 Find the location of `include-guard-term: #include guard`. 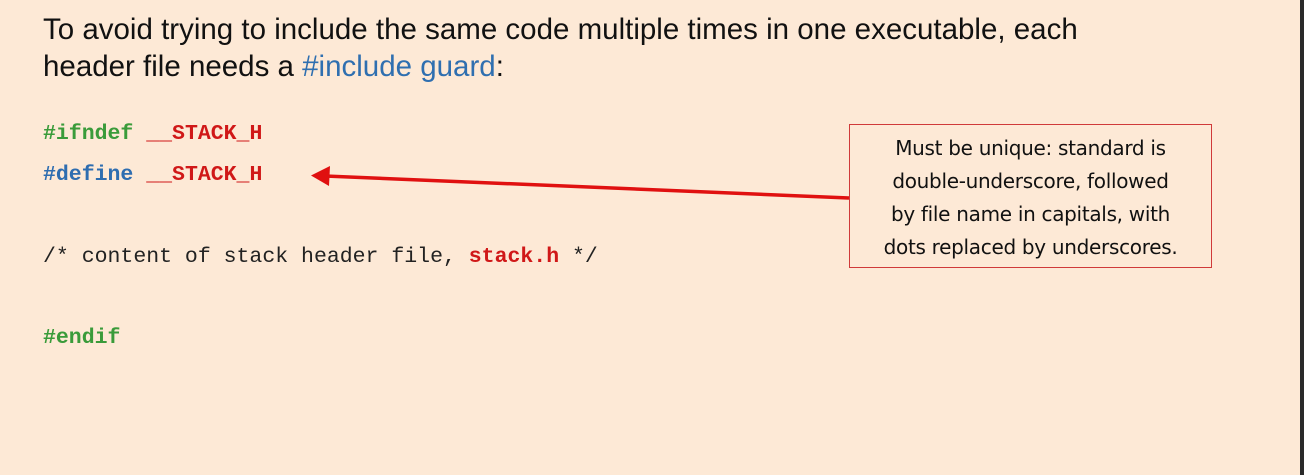

include-guard-term: #include guard is located at coordinates (399, 66).